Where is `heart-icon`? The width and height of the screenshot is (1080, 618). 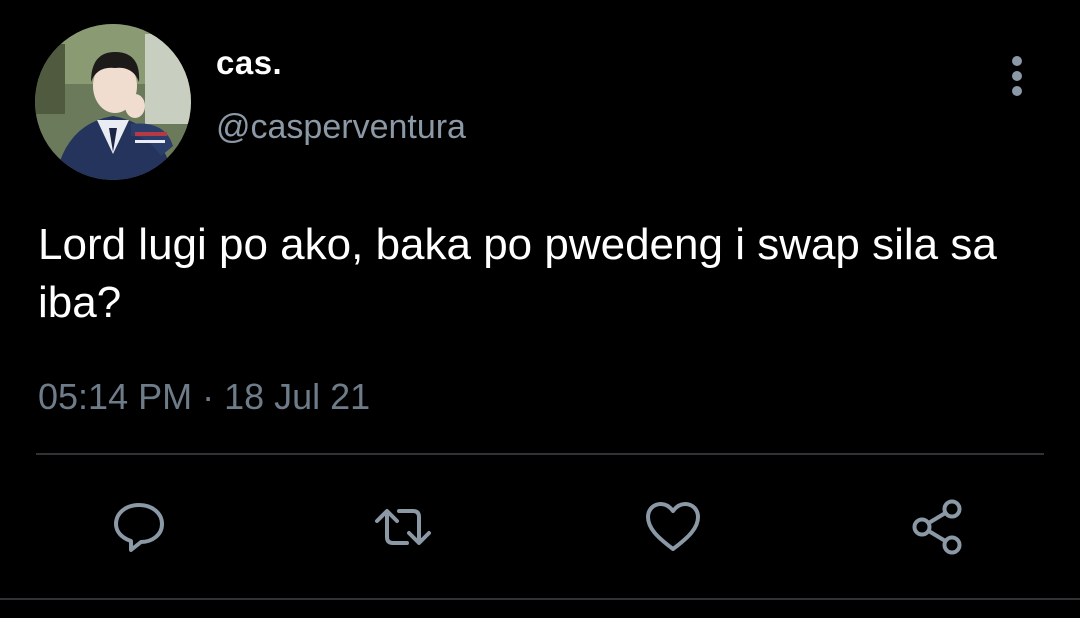 heart-icon is located at coordinates (673, 526).